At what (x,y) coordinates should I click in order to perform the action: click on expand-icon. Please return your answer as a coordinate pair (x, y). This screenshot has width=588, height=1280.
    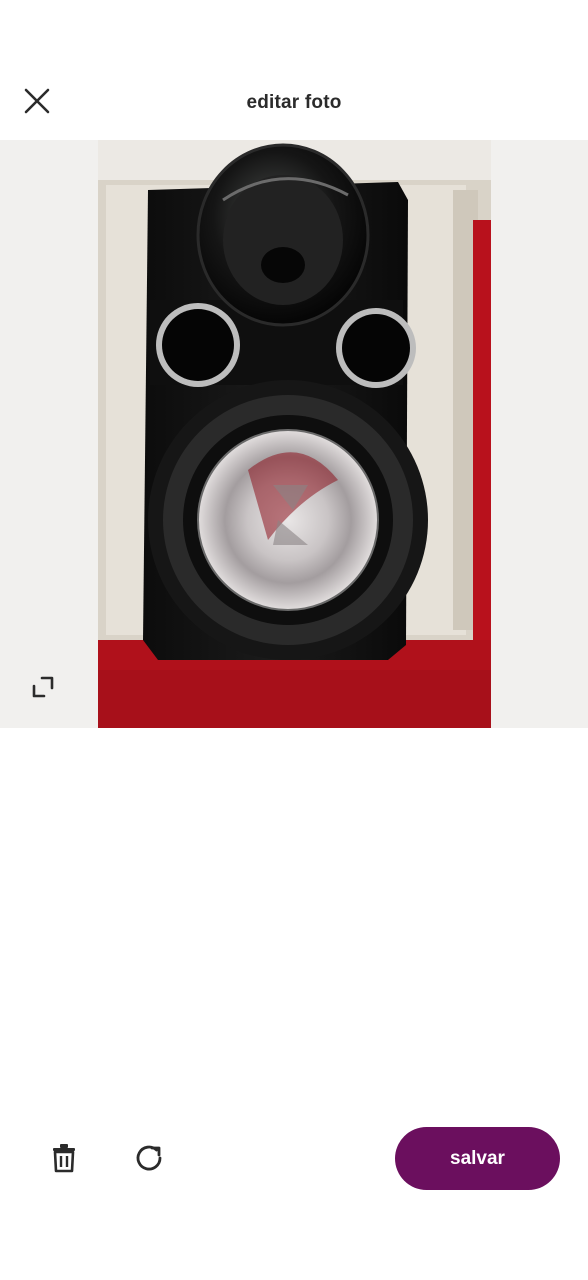
    Looking at the image, I should click on (43, 687).